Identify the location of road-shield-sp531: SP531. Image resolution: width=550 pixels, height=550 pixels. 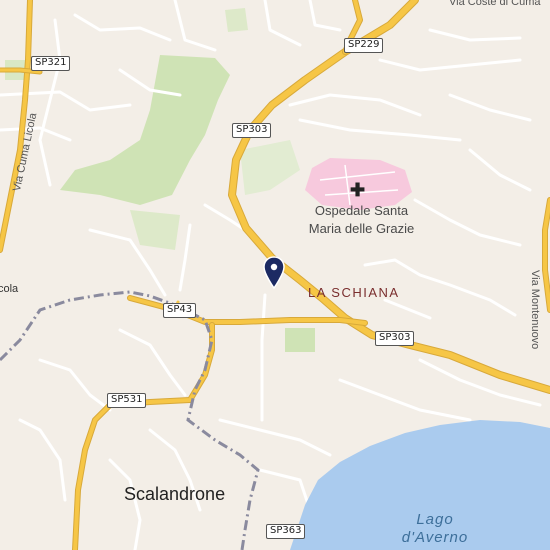
(127, 400).